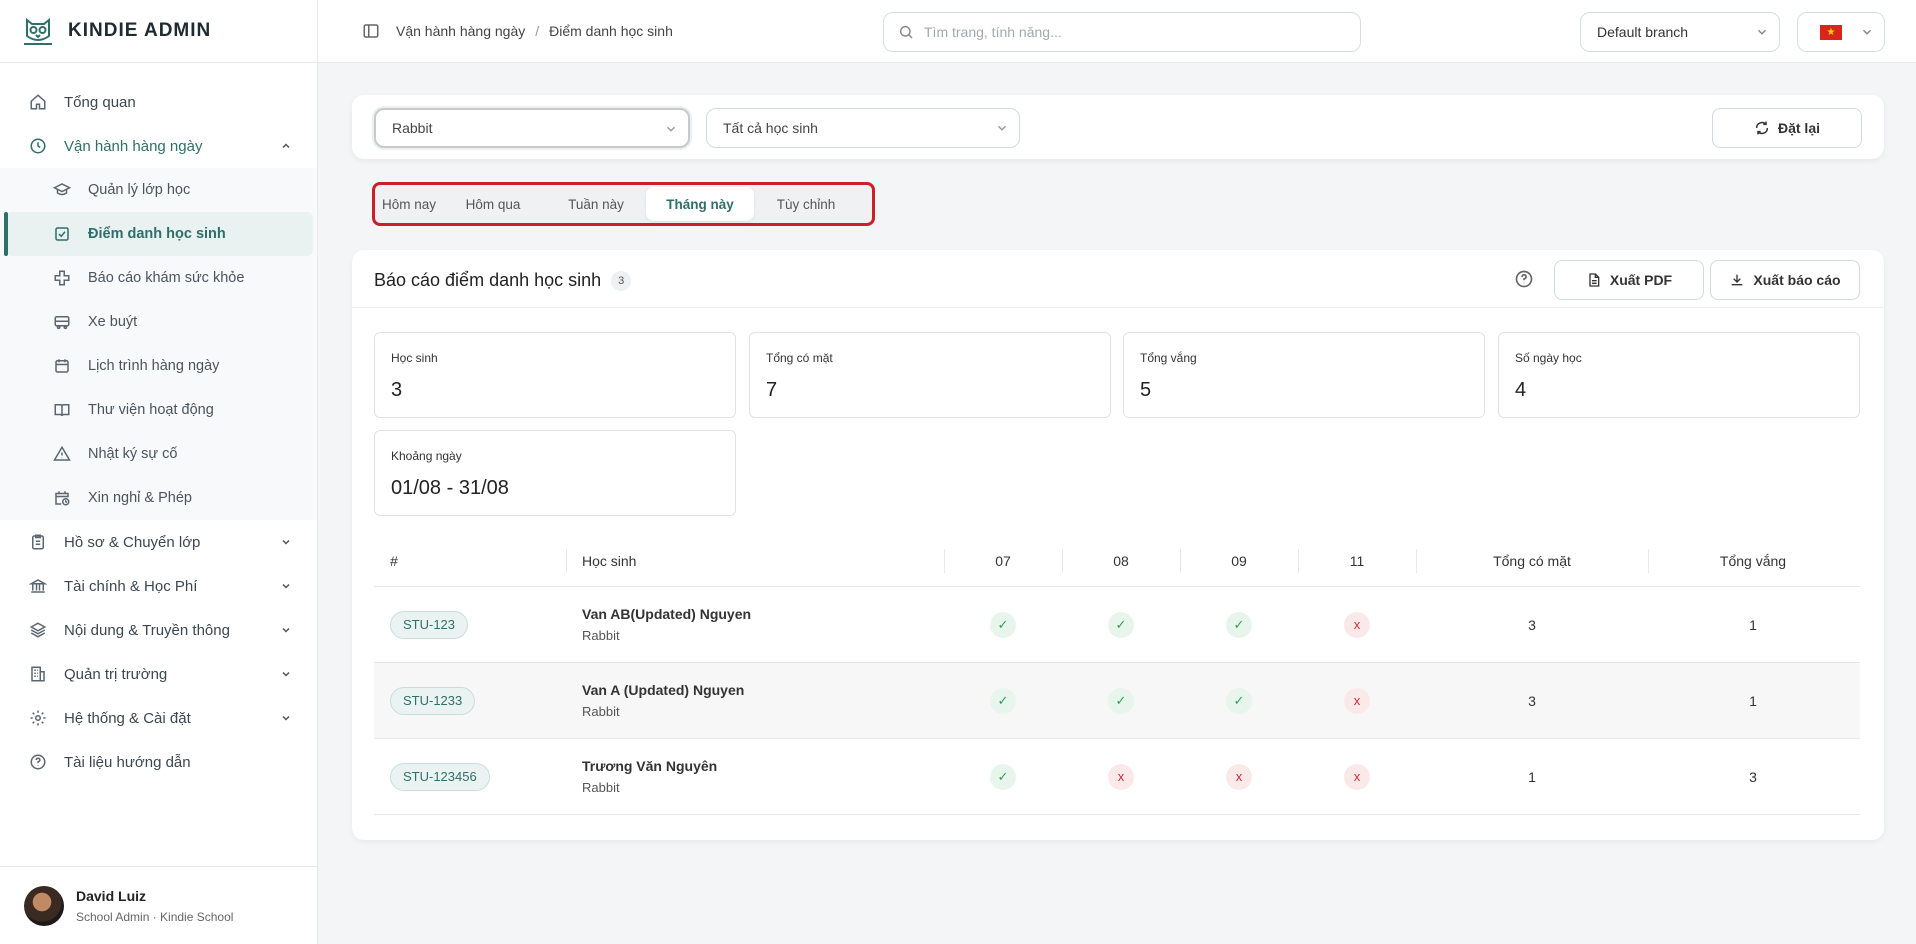 The width and height of the screenshot is (1916, 944). Describe the element at coordinates (700, 204) in the screenshot. I see `tab-this-month: Tháng này` at that location.